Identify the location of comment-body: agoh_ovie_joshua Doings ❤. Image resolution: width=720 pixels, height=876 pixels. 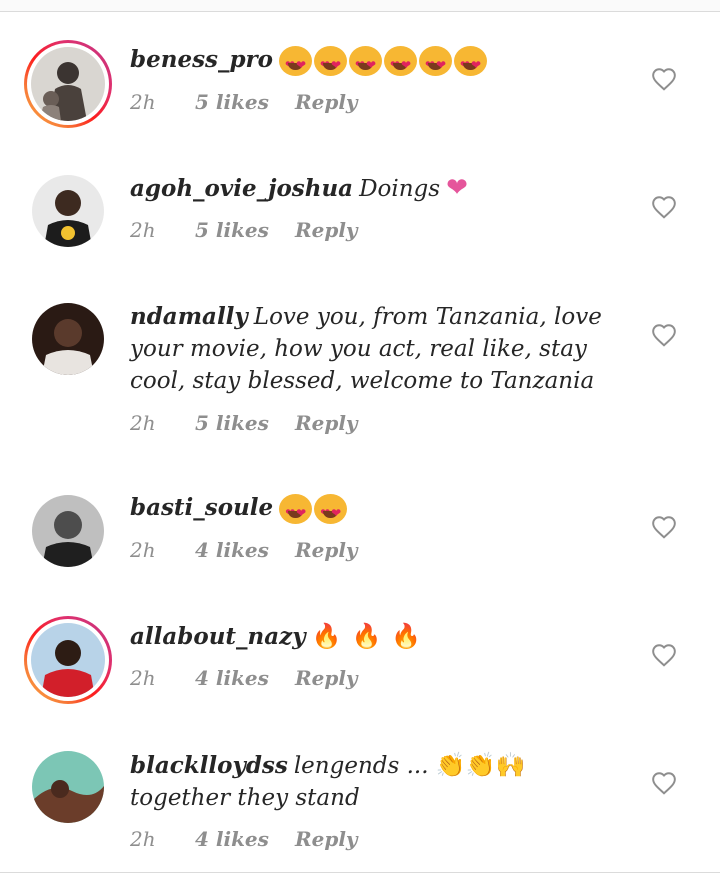
(380, 188).